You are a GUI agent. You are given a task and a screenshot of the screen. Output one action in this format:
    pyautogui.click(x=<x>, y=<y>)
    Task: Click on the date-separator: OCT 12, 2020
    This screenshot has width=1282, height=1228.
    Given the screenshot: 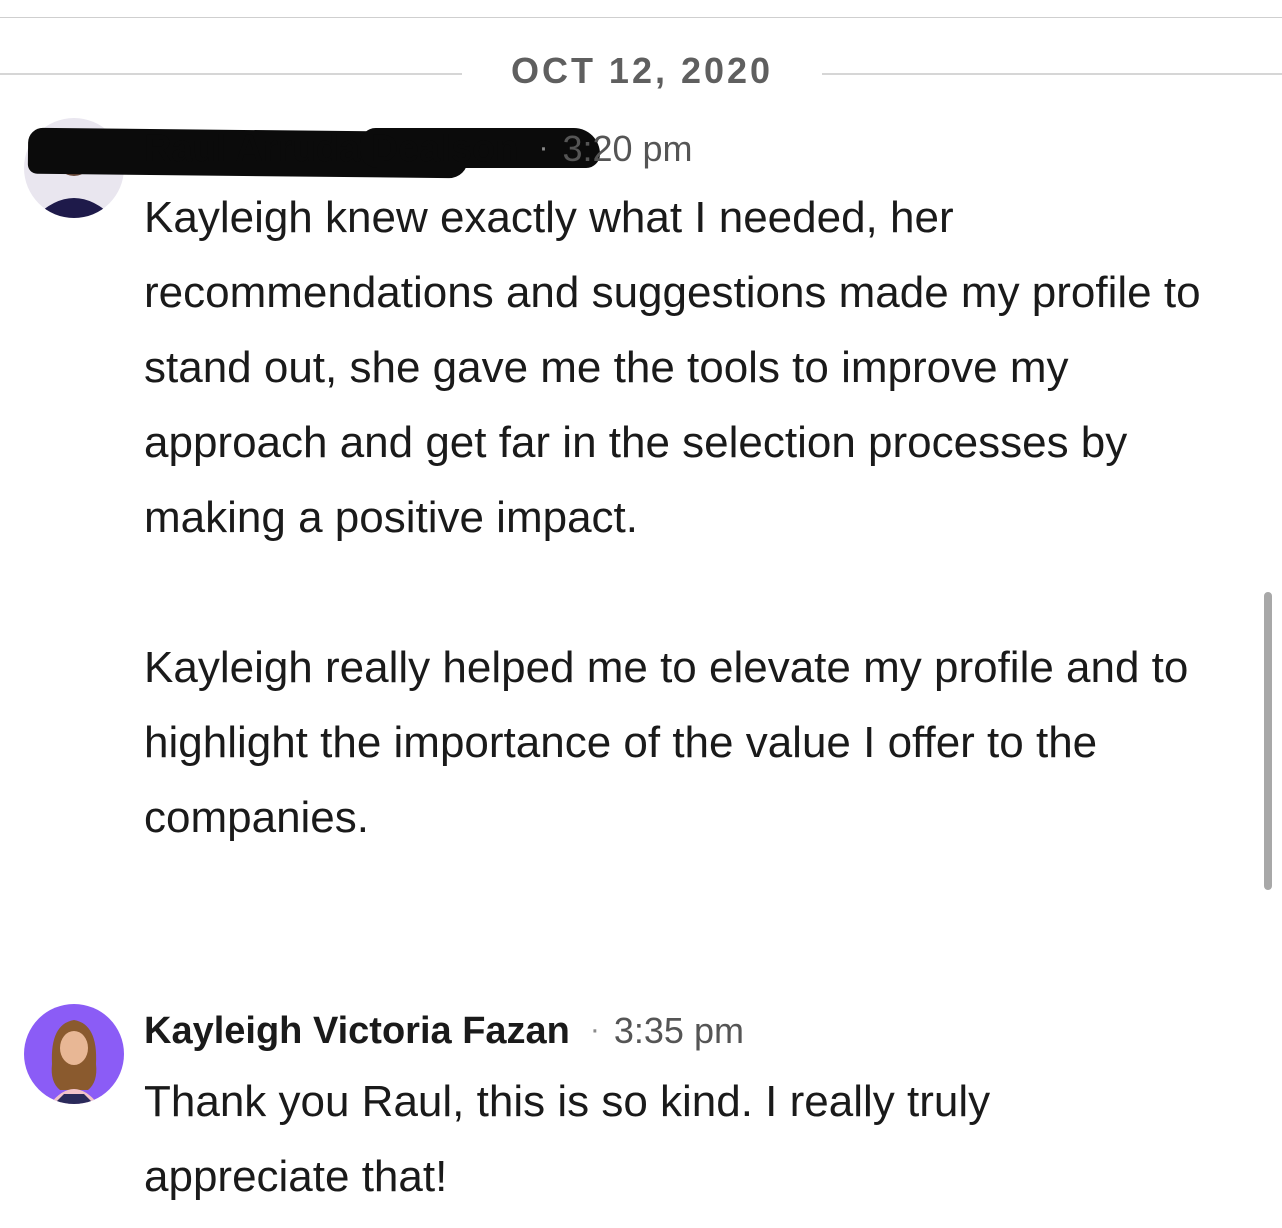 What is the action you would take?
    pyautogui.click(x=641, y=72)
    